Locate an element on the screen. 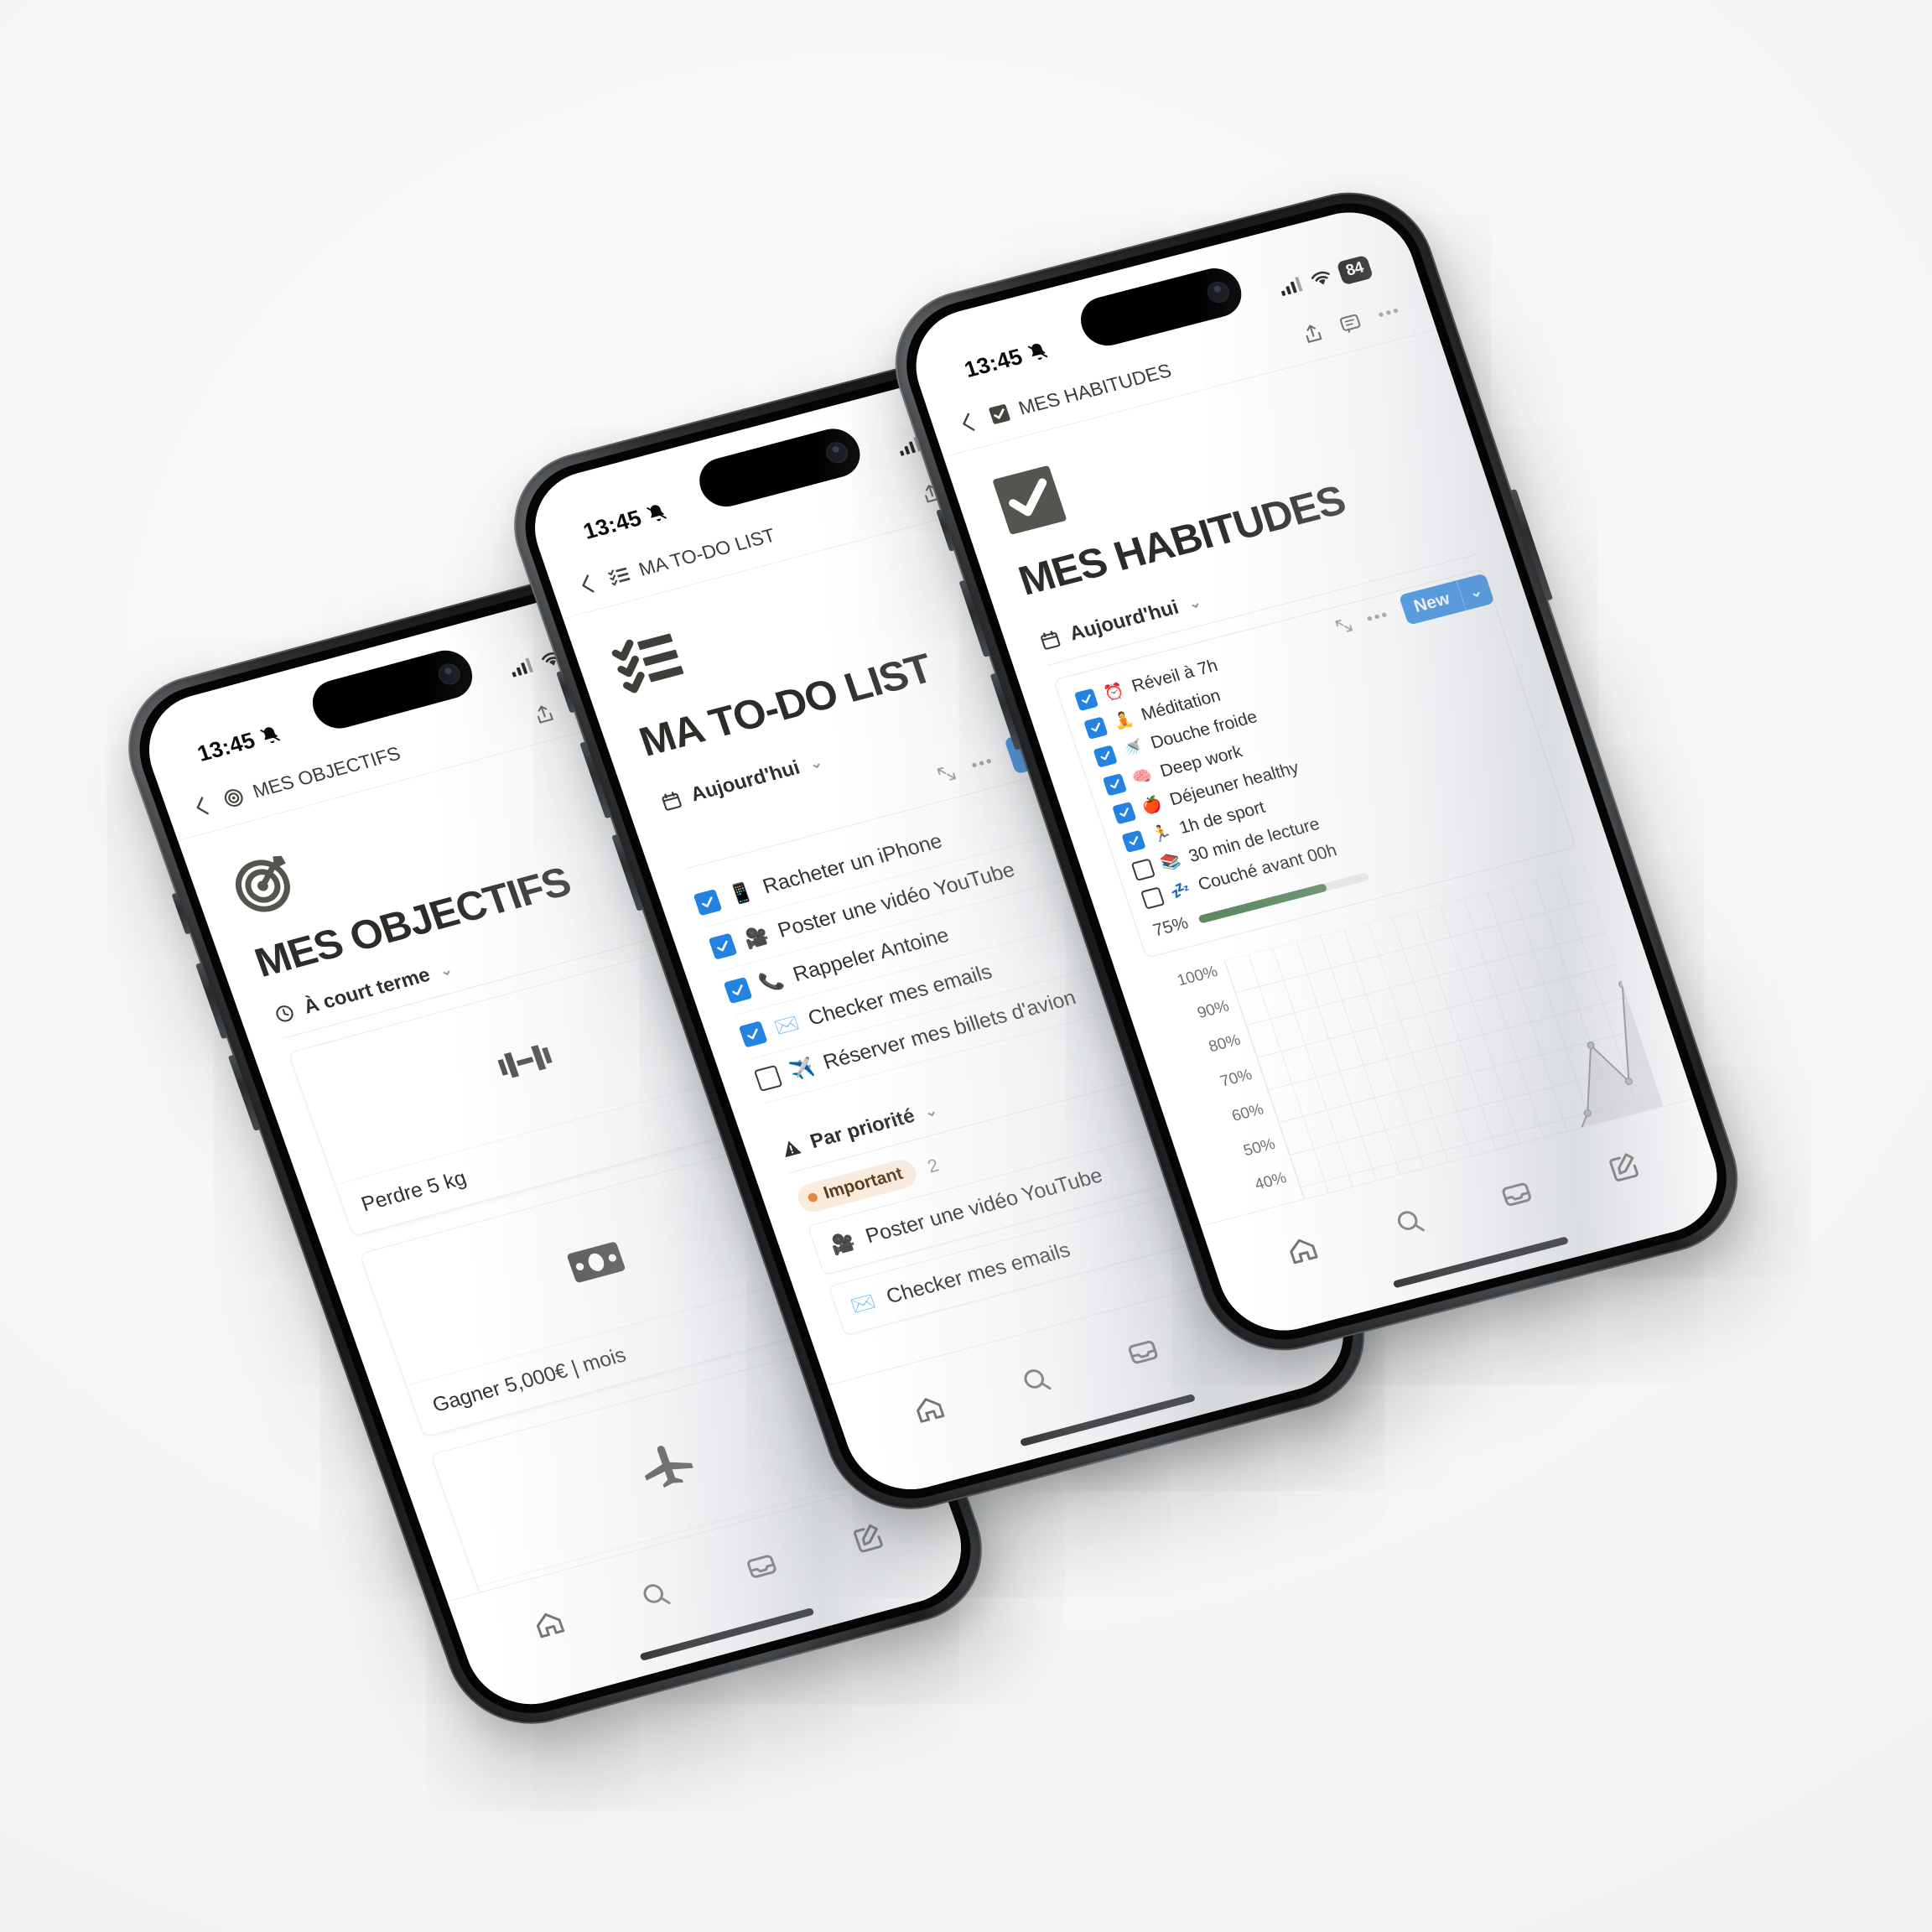  airplane-icon is located at coordinates (668, 1467).